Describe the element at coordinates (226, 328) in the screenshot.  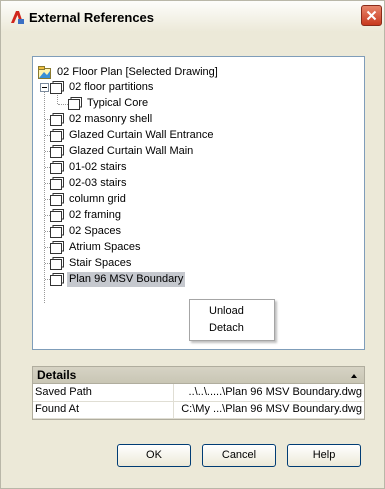
I see `menu-item-detach: Detach` at that location.